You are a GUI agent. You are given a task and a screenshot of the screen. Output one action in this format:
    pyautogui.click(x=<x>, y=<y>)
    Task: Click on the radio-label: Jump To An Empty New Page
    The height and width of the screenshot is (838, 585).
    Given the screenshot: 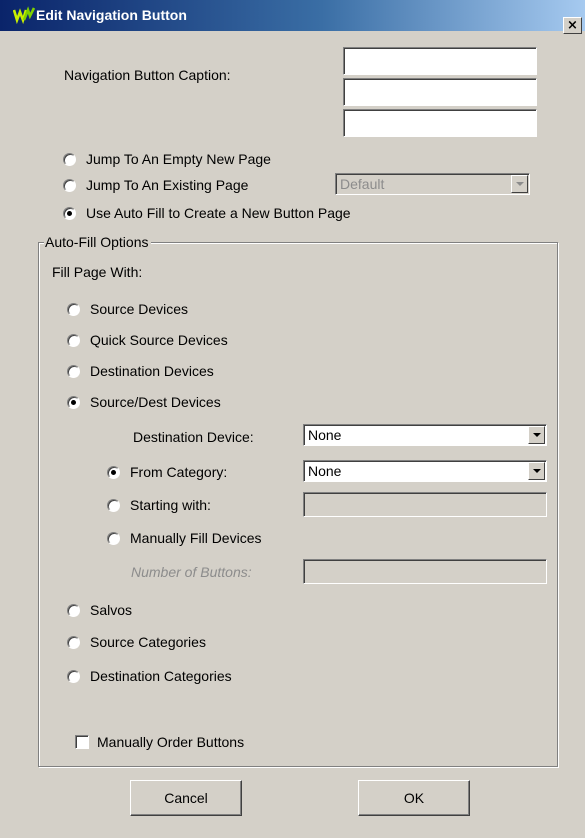 What is the action you would take?
    pyautogui.click(x=178, y=159)
    